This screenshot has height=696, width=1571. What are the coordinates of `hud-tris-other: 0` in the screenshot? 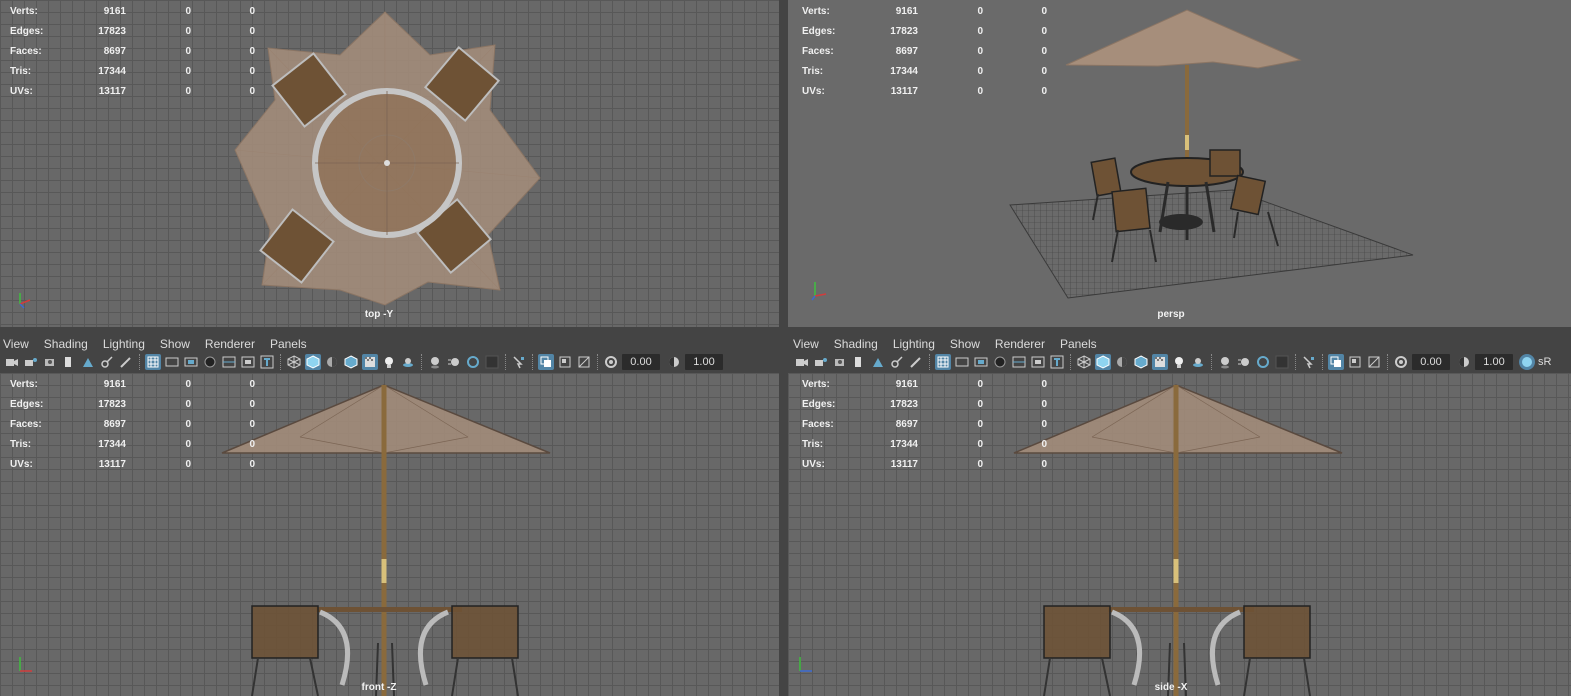 It's located at (252, 444).